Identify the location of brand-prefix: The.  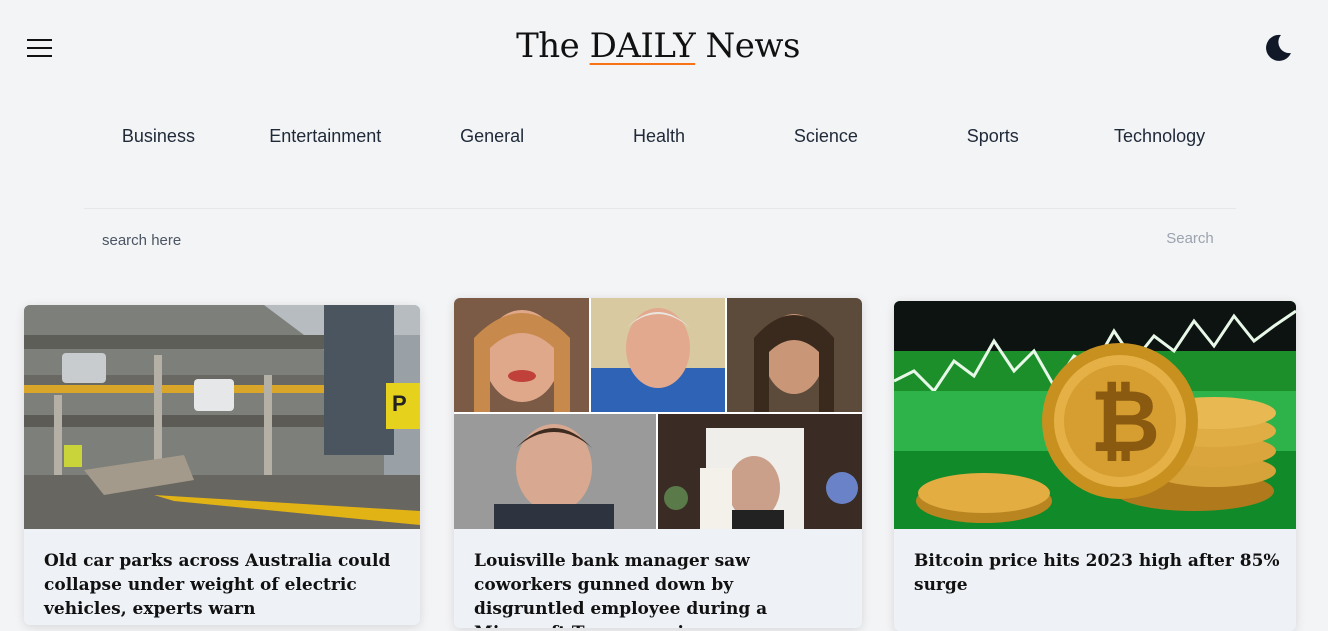
(553, 46).